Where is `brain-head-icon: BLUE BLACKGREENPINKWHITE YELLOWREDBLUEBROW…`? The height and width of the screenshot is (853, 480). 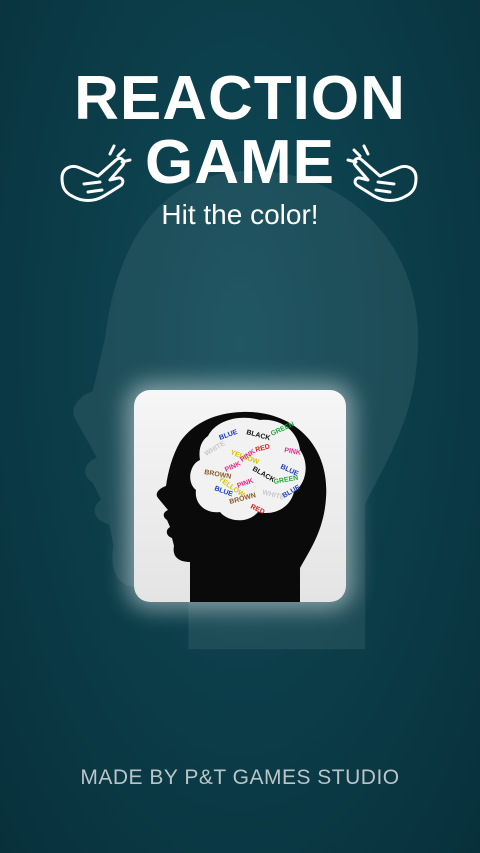
brain-head-icon: BLUE BLACKGREENPINKWHITE YELLOWREDBLUEBROW… is located at coordinates (241, 506).